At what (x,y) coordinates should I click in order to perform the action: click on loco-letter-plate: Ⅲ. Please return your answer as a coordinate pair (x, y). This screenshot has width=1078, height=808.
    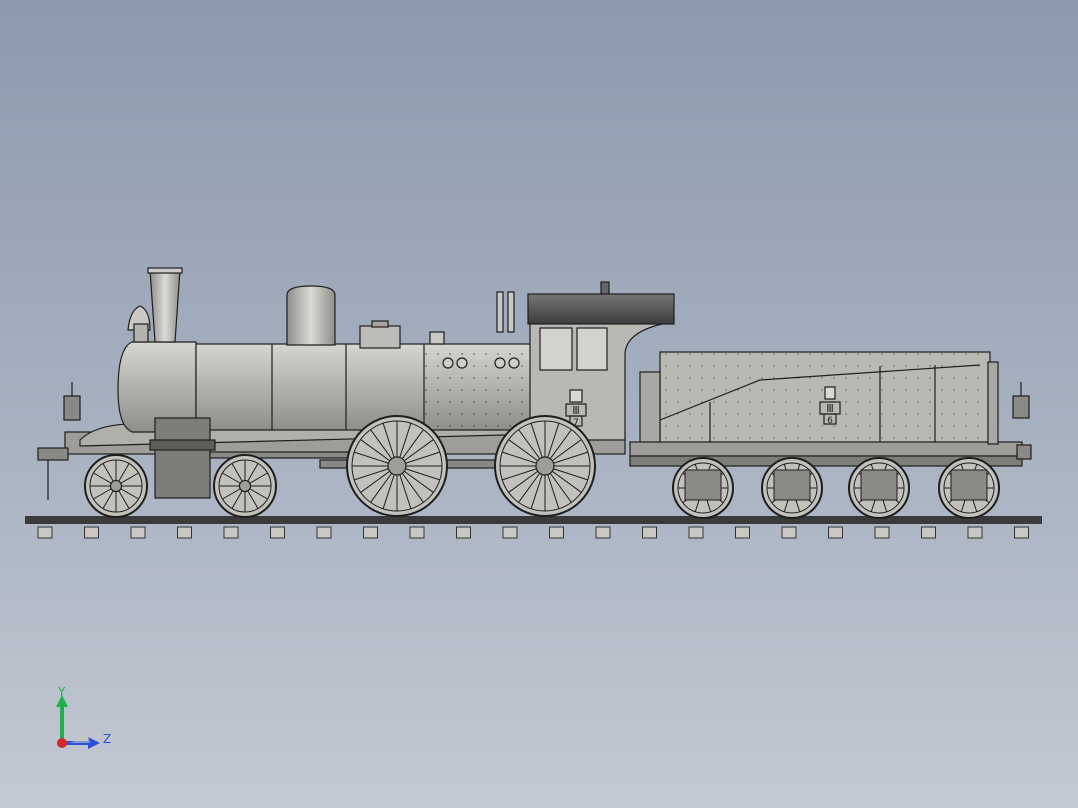
    Looking at the image, I should click on (576, 410).